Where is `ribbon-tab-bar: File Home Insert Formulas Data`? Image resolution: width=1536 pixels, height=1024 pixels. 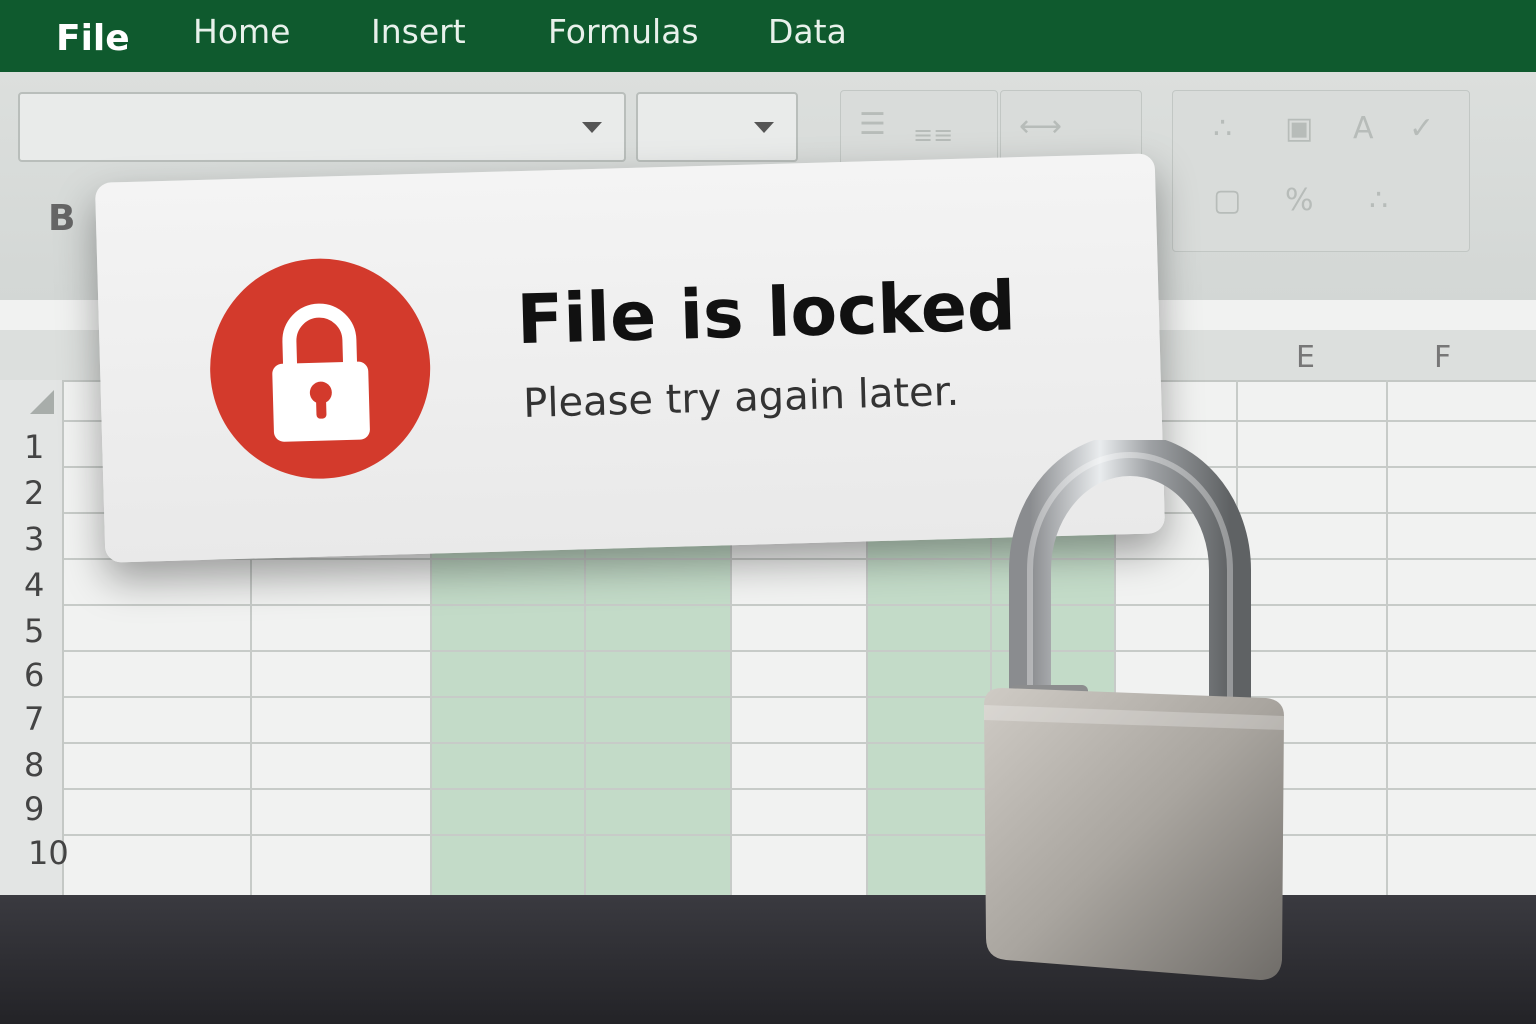 ribbon-tab-bar: File Home Insert Formulas Data is located at coordinates (768, 36).